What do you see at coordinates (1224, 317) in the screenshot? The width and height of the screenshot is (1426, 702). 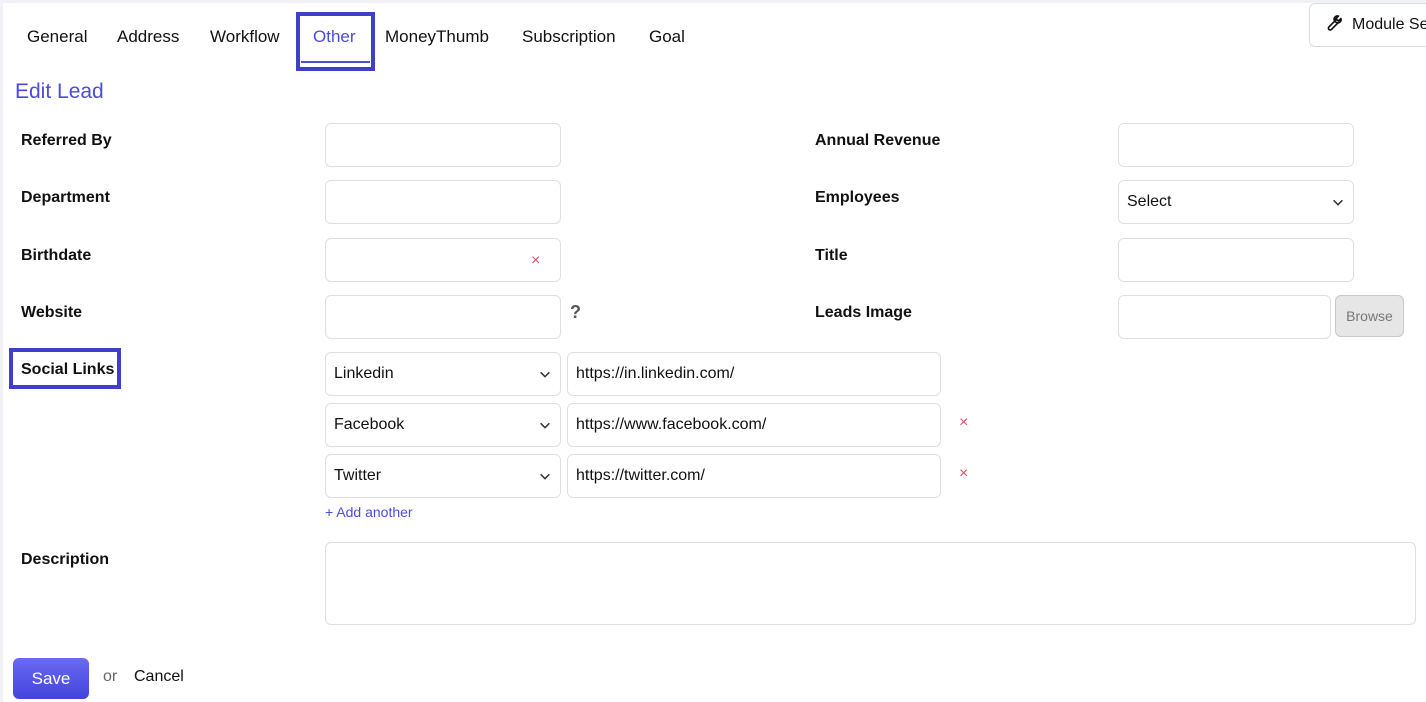 I see `leads-image-file-field` at bounding box center [1224, 317].